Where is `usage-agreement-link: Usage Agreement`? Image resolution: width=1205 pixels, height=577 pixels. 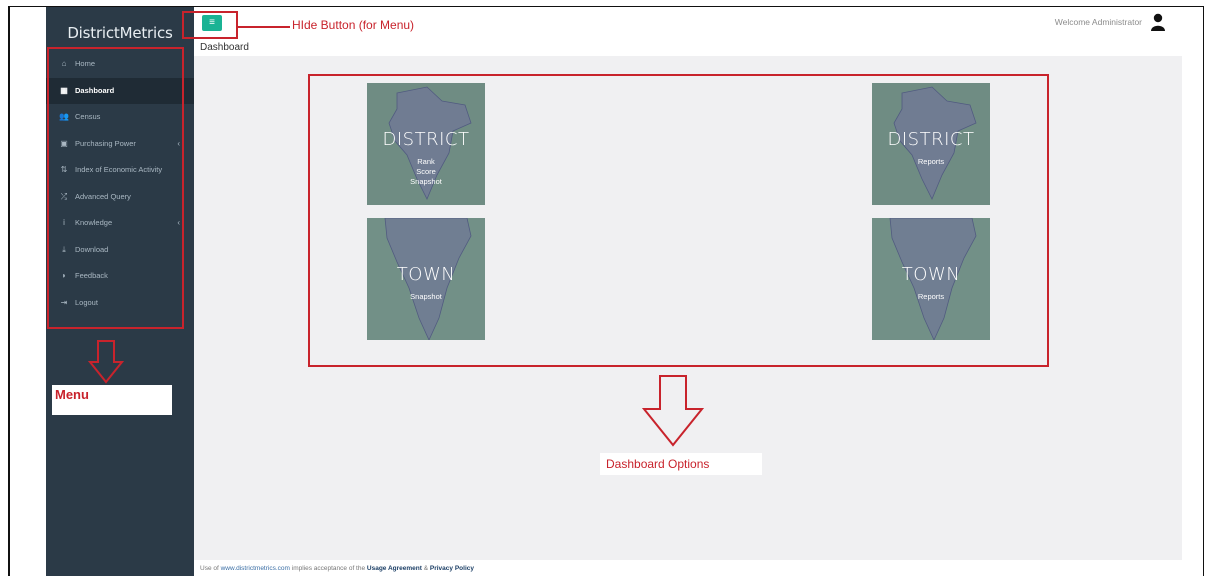
usage-agreement-link: Usage Agreement is located at coordinates (394, 568).